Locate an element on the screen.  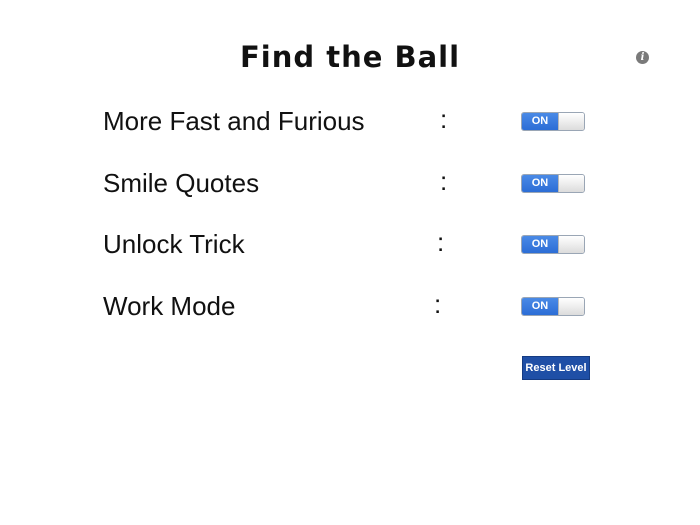
setting-row-work-mode: Work Mode : ON is located at coordinates (350, 307).